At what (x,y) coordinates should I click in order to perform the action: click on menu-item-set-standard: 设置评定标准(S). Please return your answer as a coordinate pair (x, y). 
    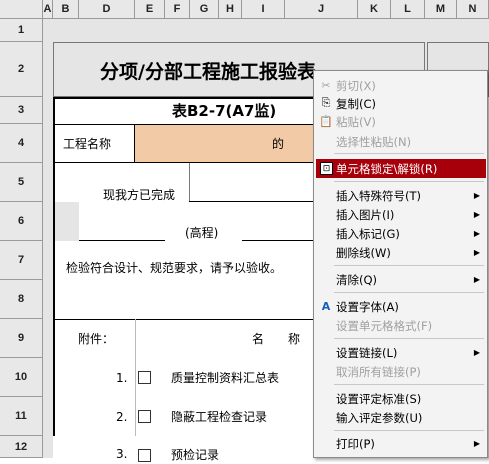
    Looking at the image, I should click on (401, 398).